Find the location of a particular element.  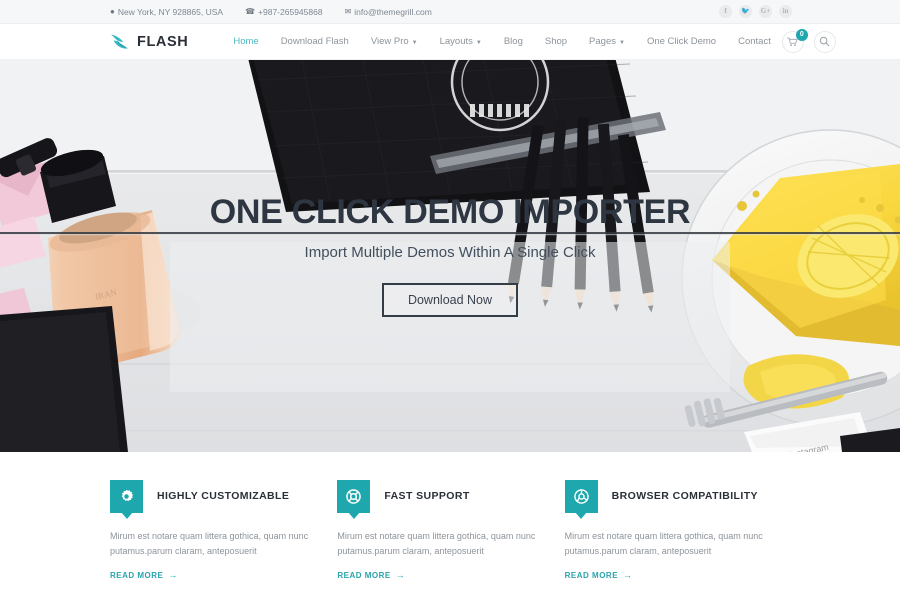

brand-name: FLASH is located at coordinates (163, 41).